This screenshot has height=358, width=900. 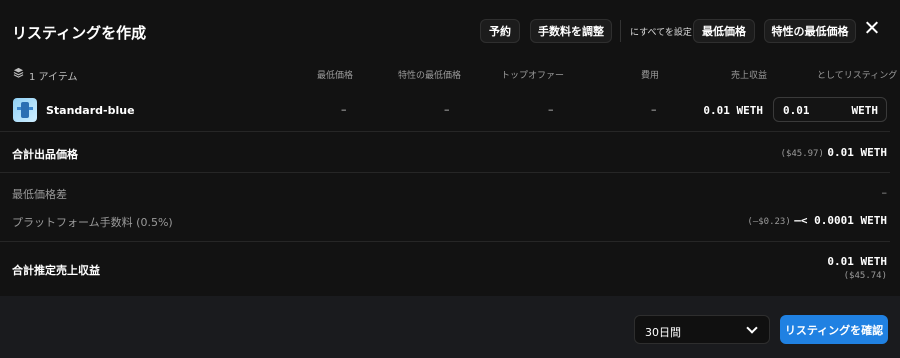 I want to click on est-proceeds-value: 0.01 WETH, so click(x=857, y=261).